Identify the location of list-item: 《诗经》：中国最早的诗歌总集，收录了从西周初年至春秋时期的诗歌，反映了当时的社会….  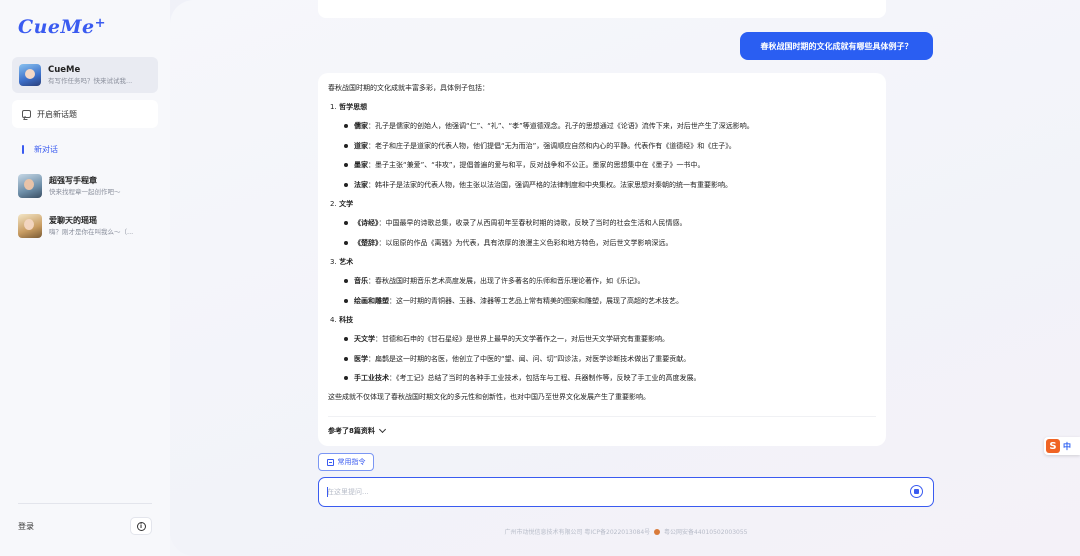
(615, 223).